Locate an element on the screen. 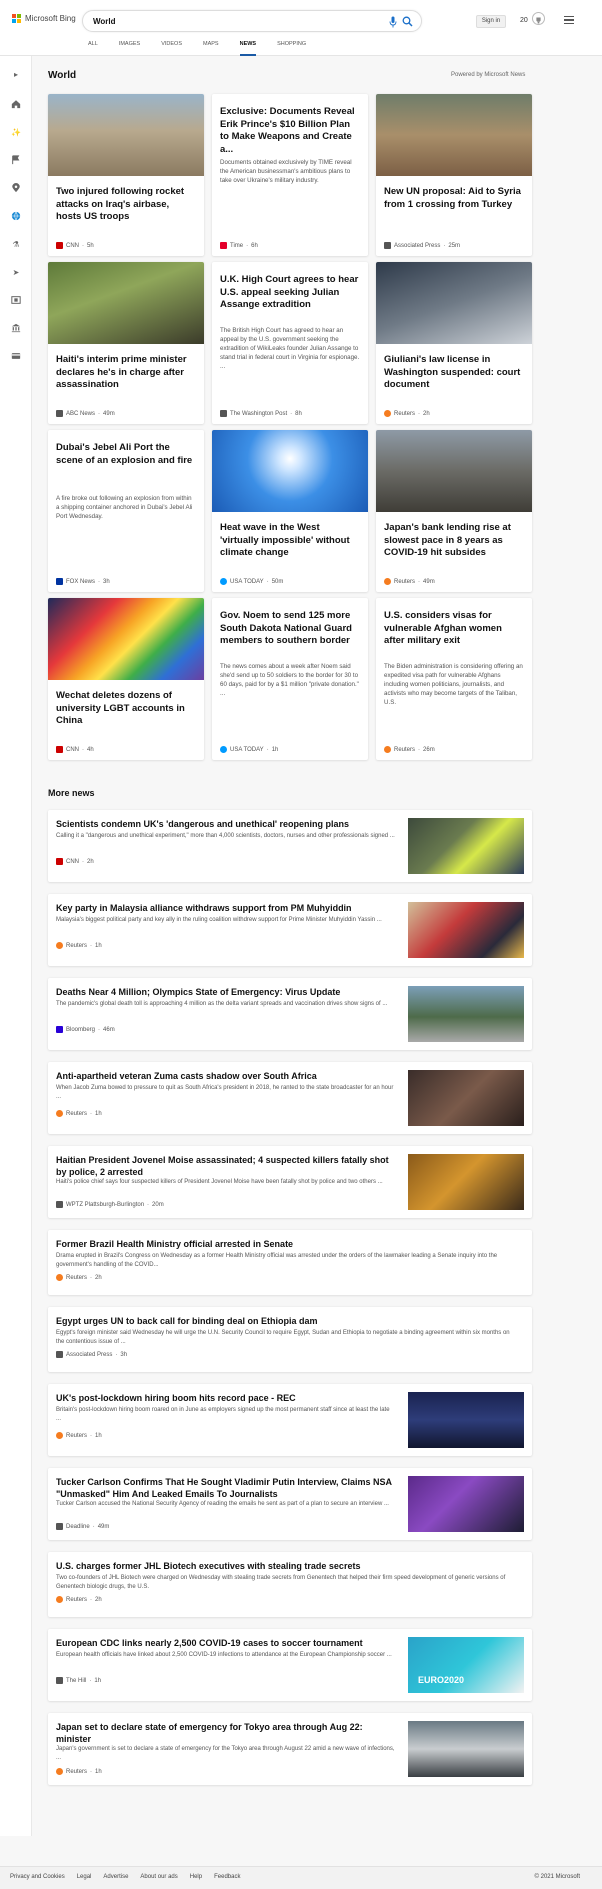 The width and height of the screenshot is (602, 1889). hamburger-menu-icon is located at coordinates (569, 20).